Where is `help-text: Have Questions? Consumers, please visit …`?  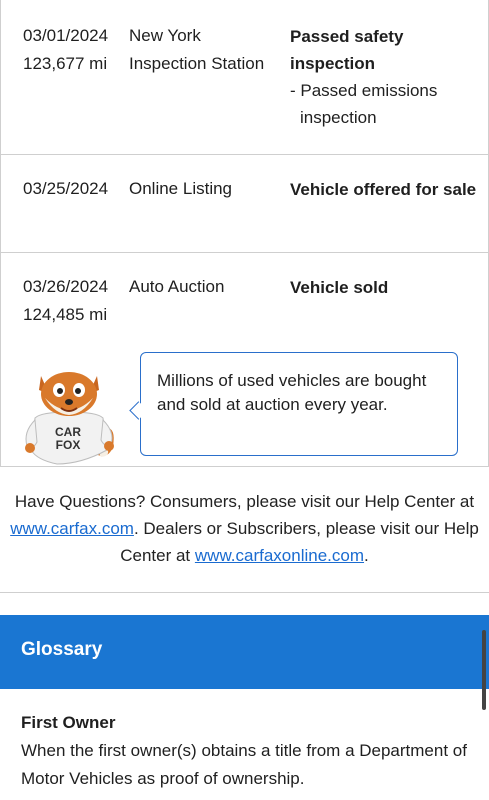
help-text: Have Questions? Consumers, please visit … is located at coordinates (244, 528).